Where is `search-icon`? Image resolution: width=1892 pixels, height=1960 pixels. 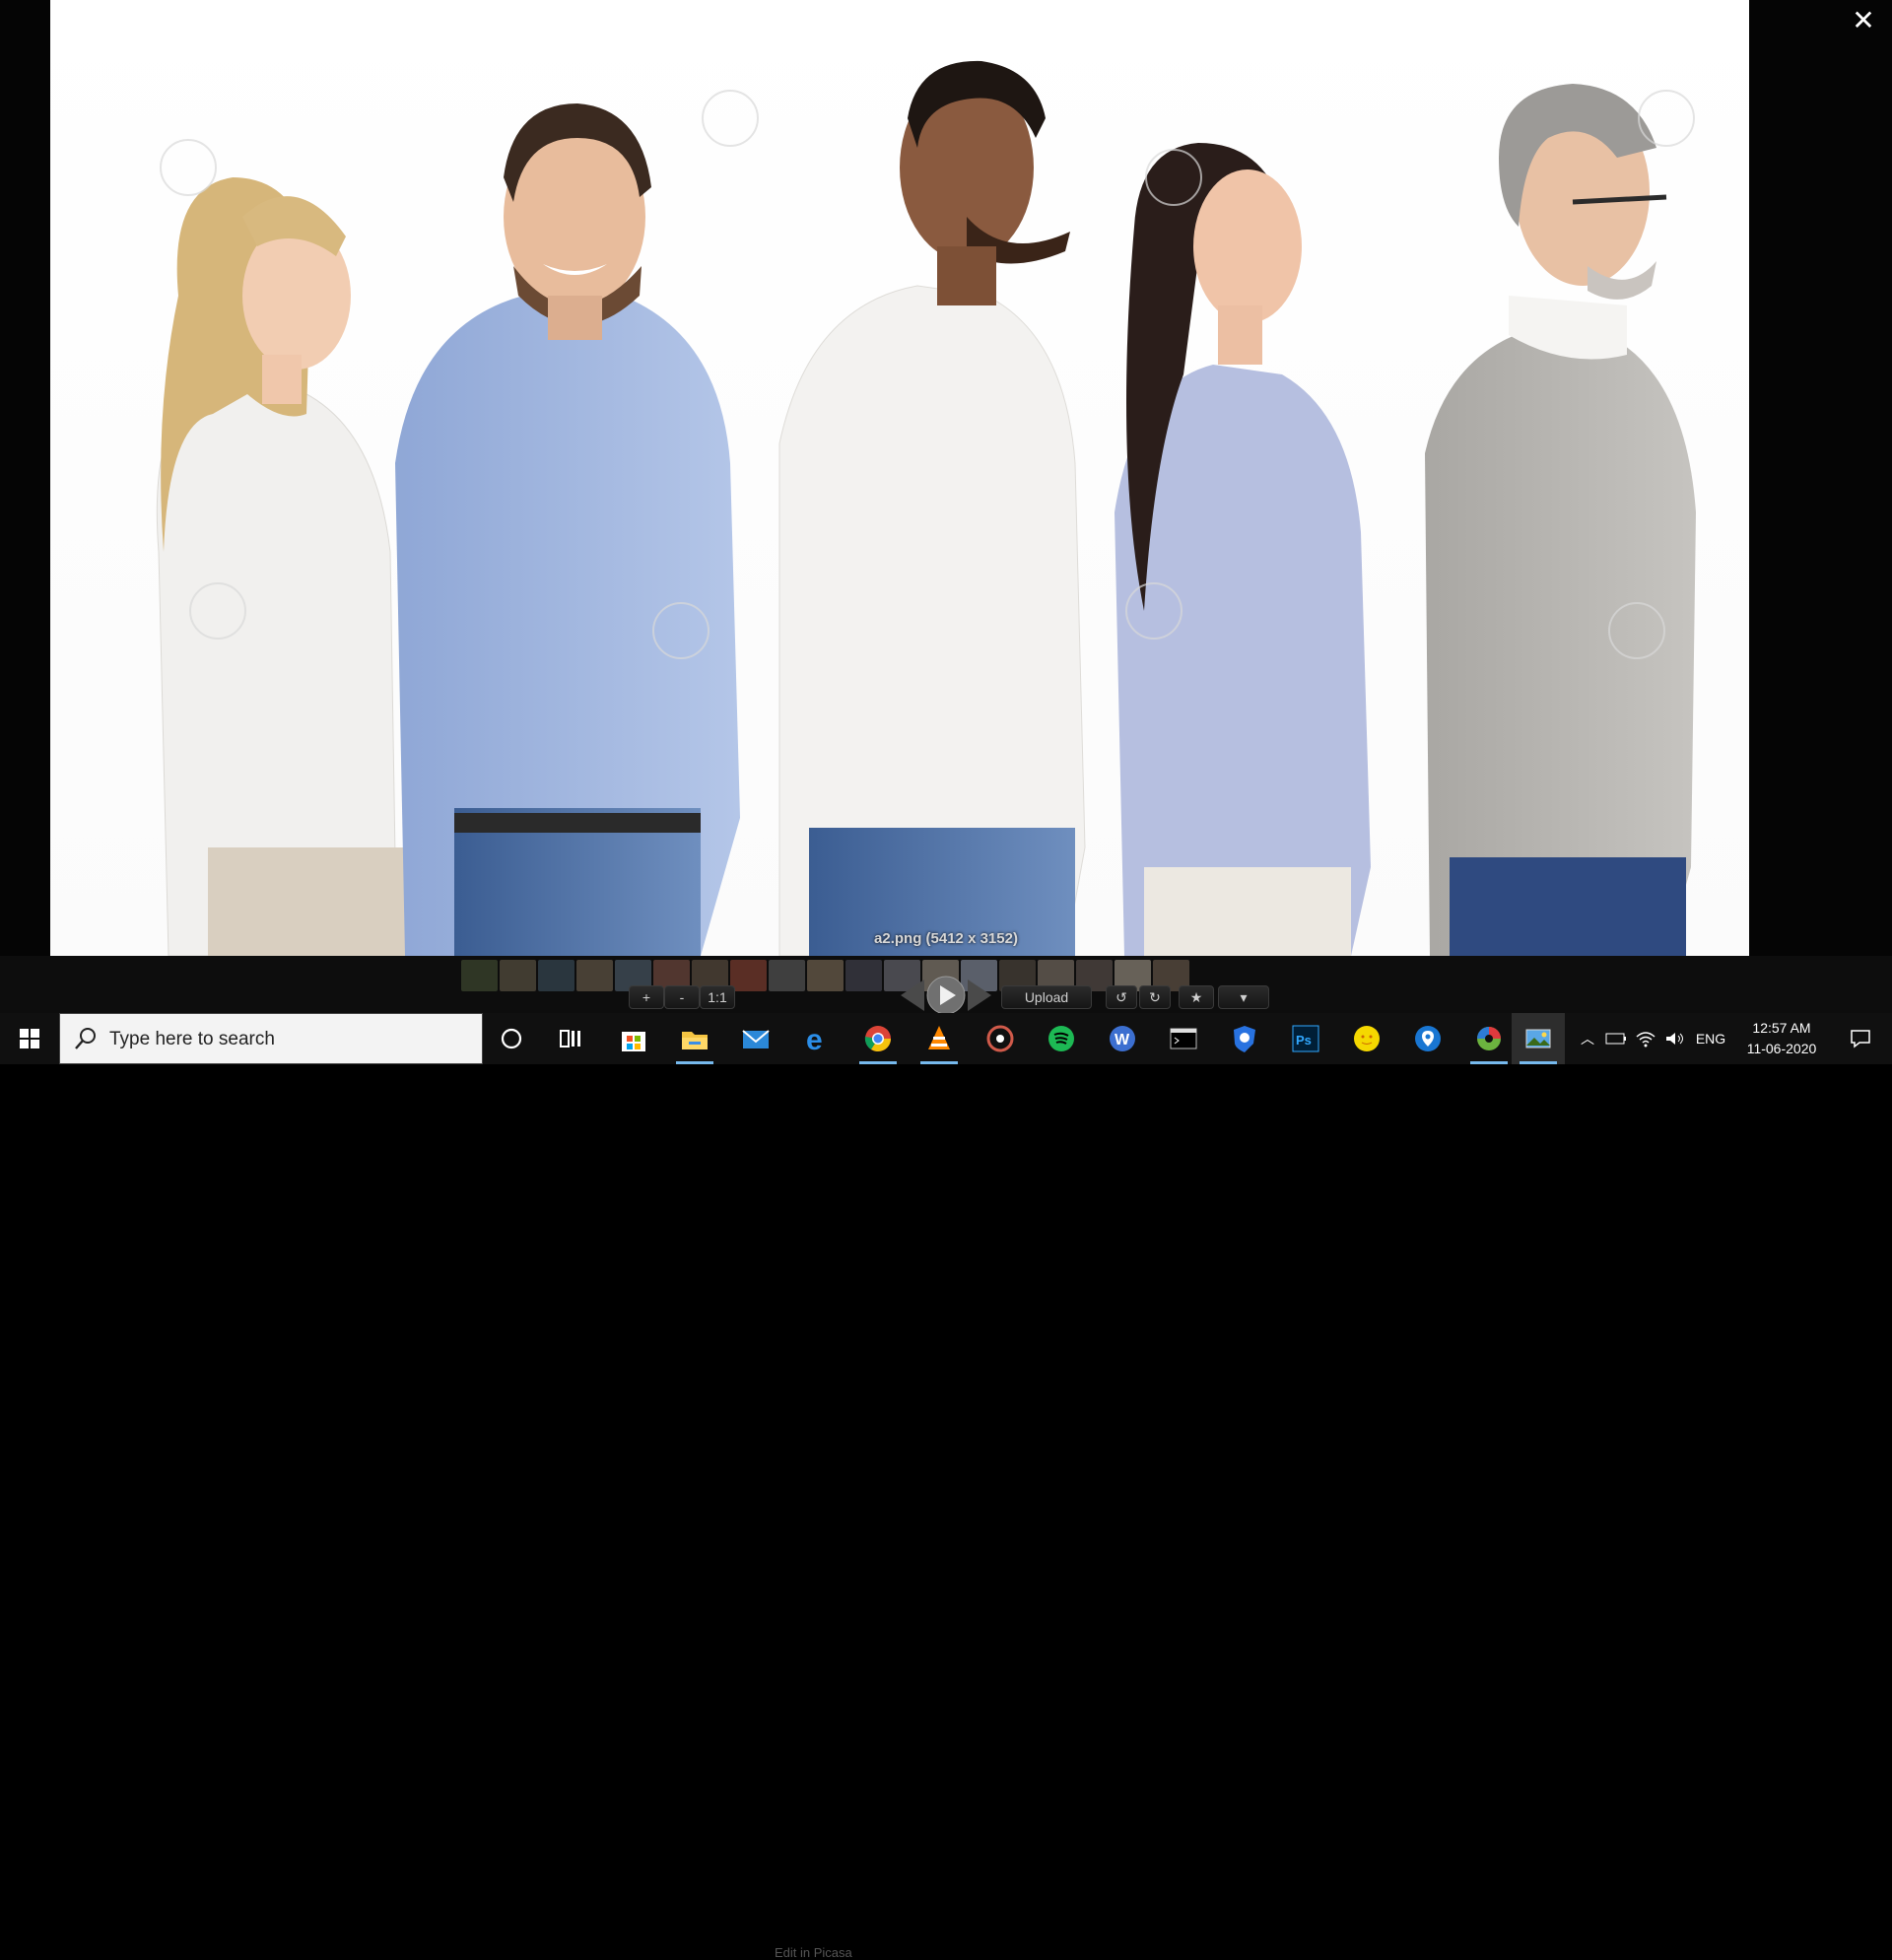 search-icon is located at coordinates (85, 1038).